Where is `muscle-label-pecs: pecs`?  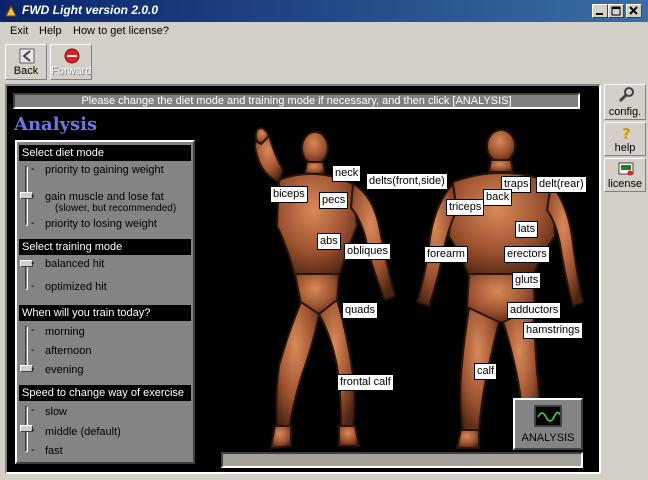
muscle-label-pecs: pecs is located at coordinates (334, 200).